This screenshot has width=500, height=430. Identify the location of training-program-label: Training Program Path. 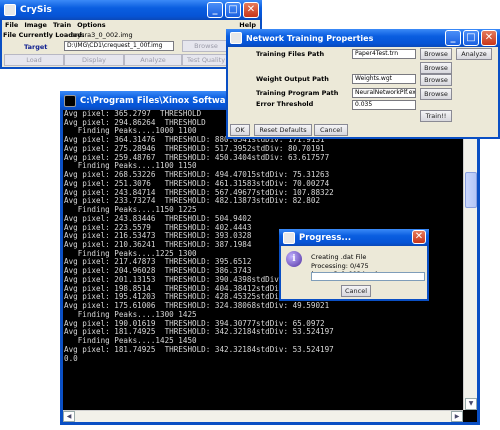
(297, 93).